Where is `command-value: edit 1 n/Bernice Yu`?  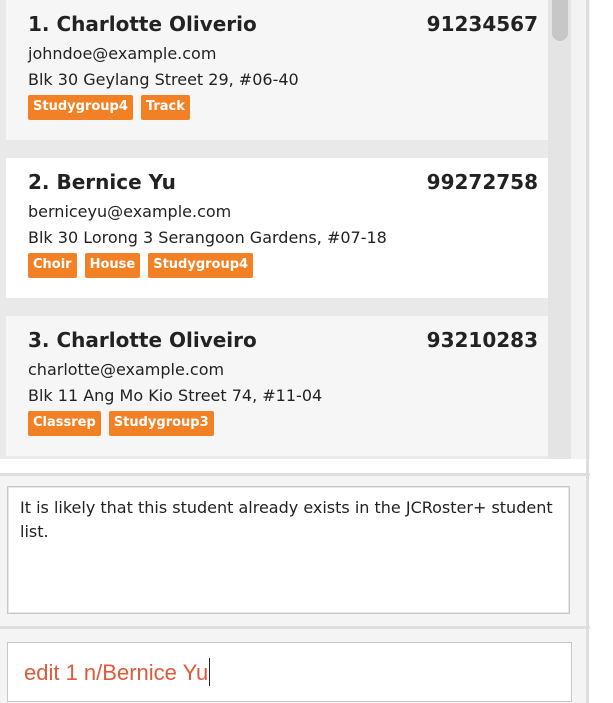
command-value: edit 1 n/Bernice Yu is located at coordinates (116, 672).